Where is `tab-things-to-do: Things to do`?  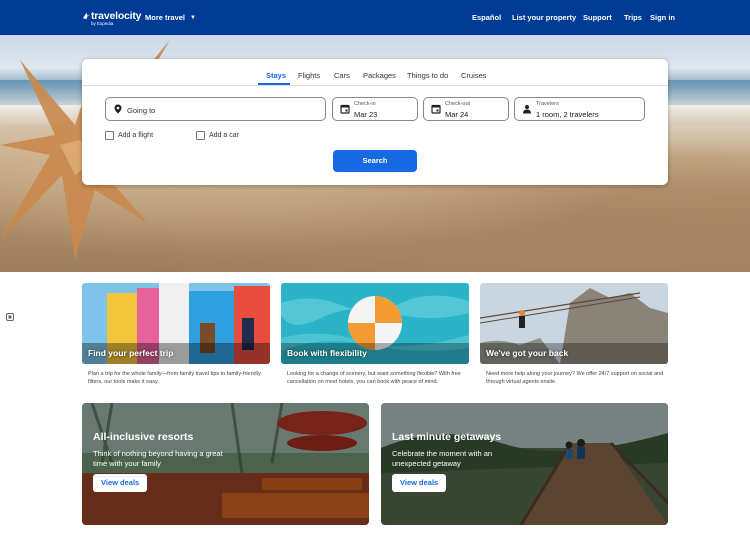 tab-things-to-do: Things to do is located at coordinates (427, 75).